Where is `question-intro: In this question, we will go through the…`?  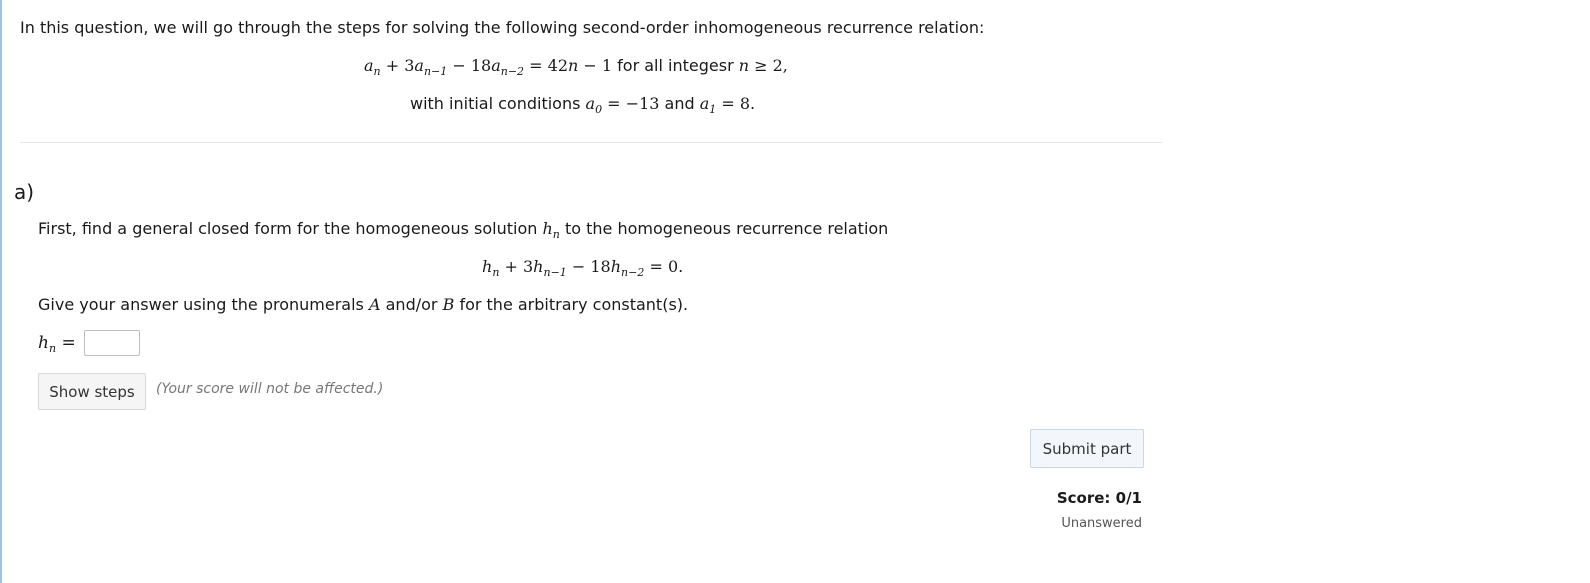
question-intro: In this question, we will go through the… is located at coordinates (502, 27).